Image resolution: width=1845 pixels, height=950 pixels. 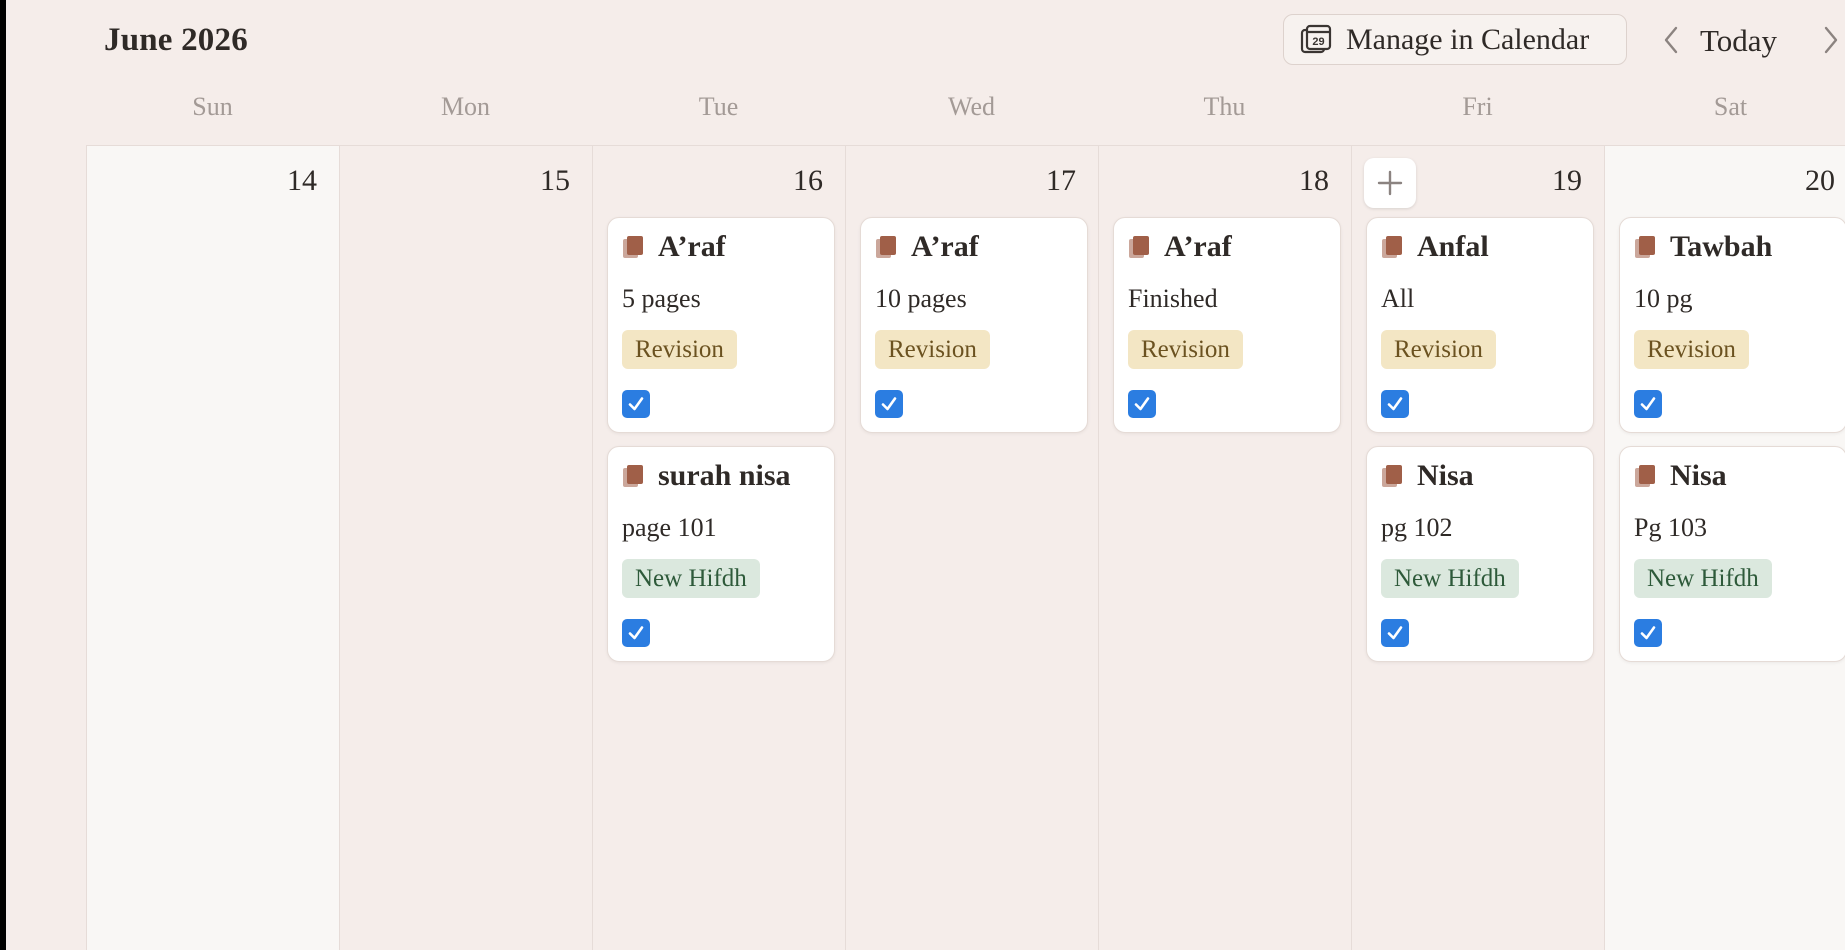 What do you see at coordinates (974, 325) in the screenshot?
I see `event-card: A’raf 10 pages Revision` at bounding box center [974, 325].